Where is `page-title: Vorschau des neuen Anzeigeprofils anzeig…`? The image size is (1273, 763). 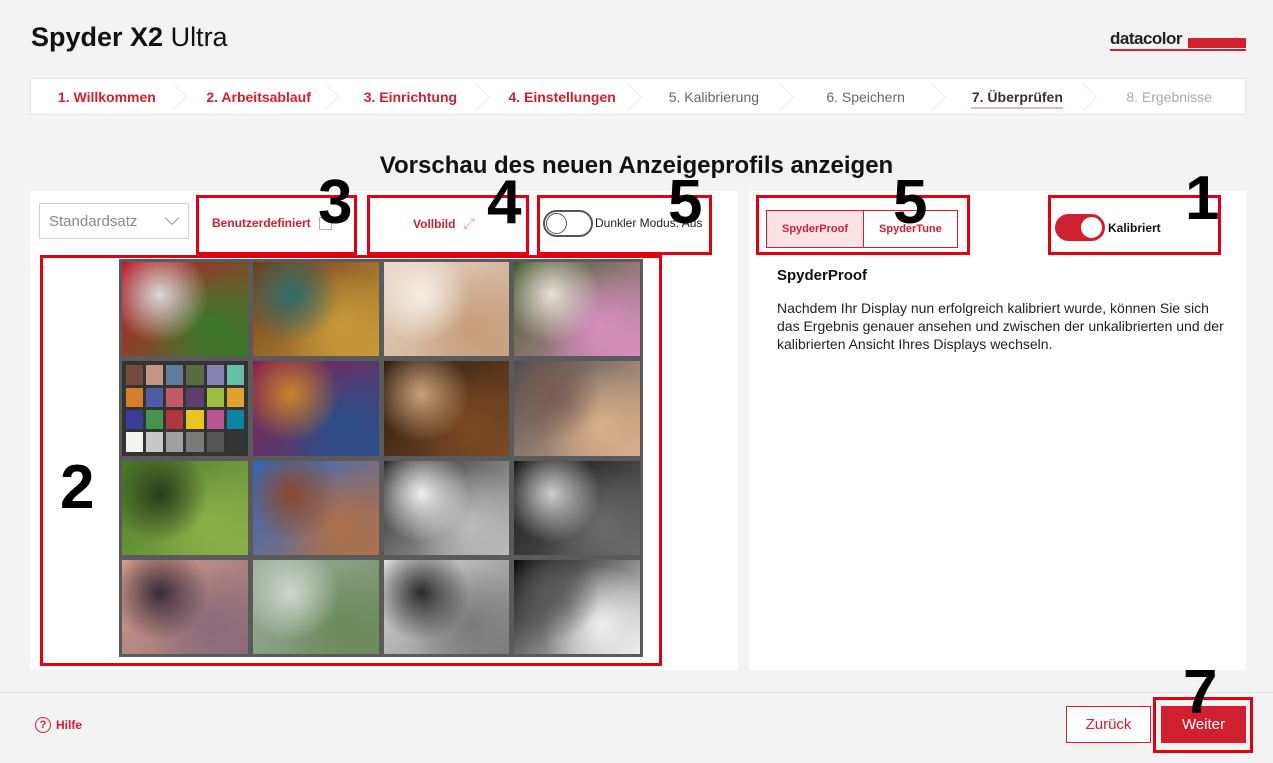 page-title: Vorschau des neuen Anzeigeprofils anzeig… is located at coordinates (636, 165).